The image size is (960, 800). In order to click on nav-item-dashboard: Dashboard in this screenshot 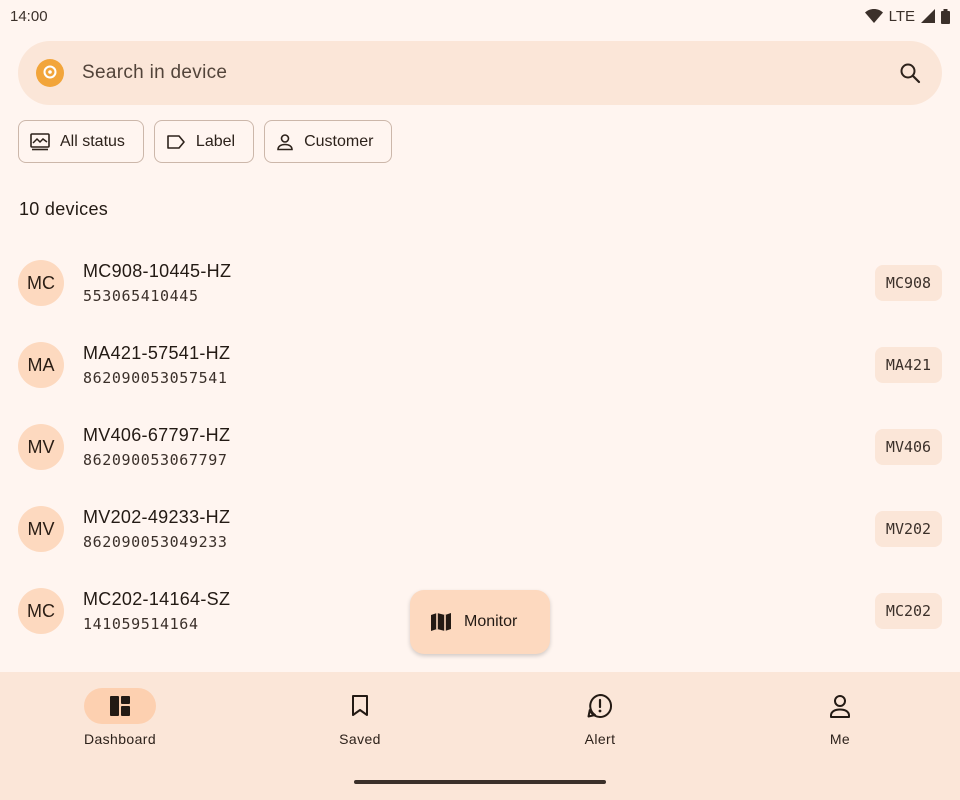, I will do `click(120, 718)`.